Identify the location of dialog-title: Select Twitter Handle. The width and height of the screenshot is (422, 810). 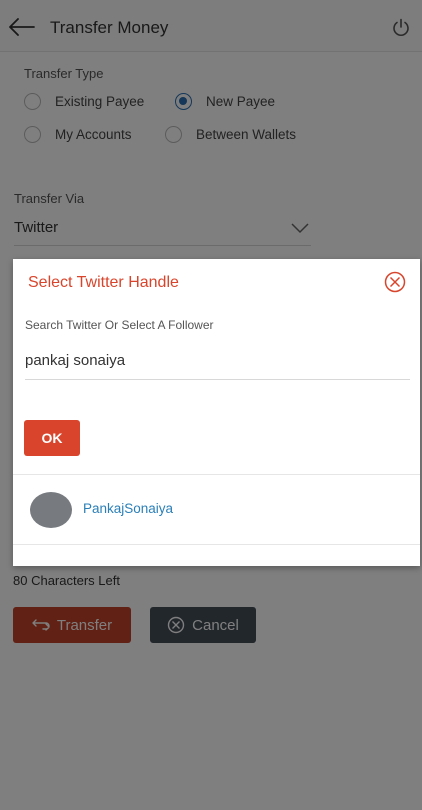
(103, 282).